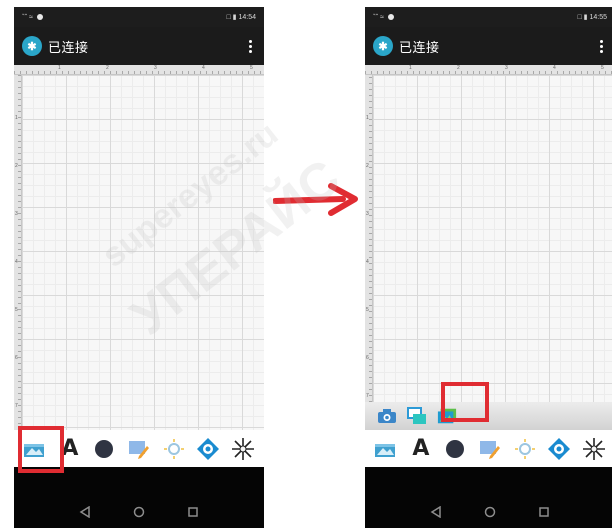 Image resolution: width=612 pixels, height=528 pixels. Describe the element at coordinates (139, 17) in the screenshot. I see `status-bar: ‶‶ ≈ □ ▮ 14:54` at that location.